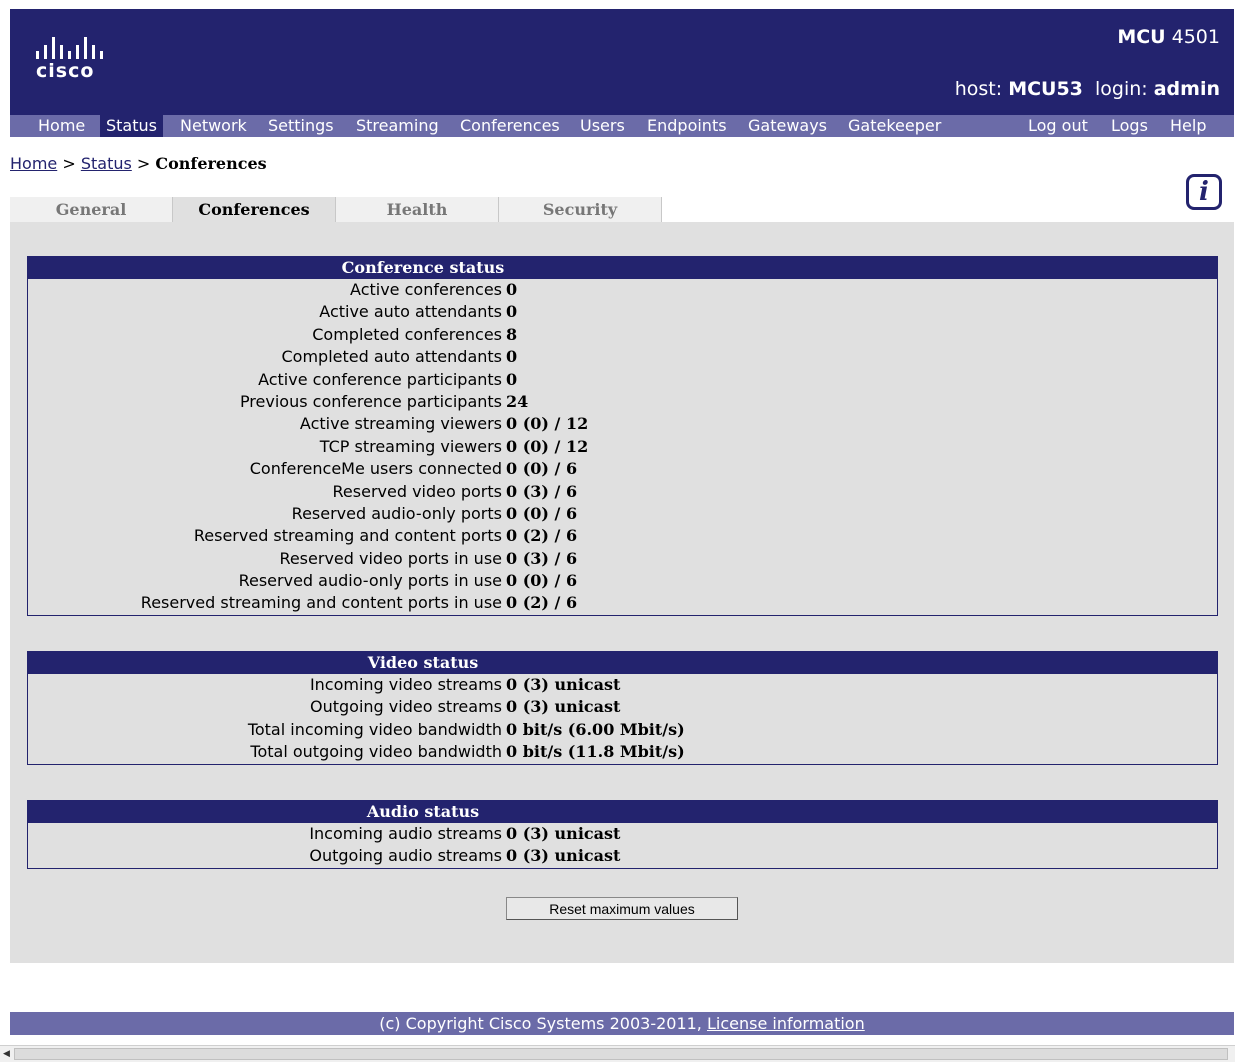  What do you see at coordinates (622, 469) in the screenshot?
I see `status-row: ConferenceMe users connected 0 (0) / 6` at bounding box center [622, 469].